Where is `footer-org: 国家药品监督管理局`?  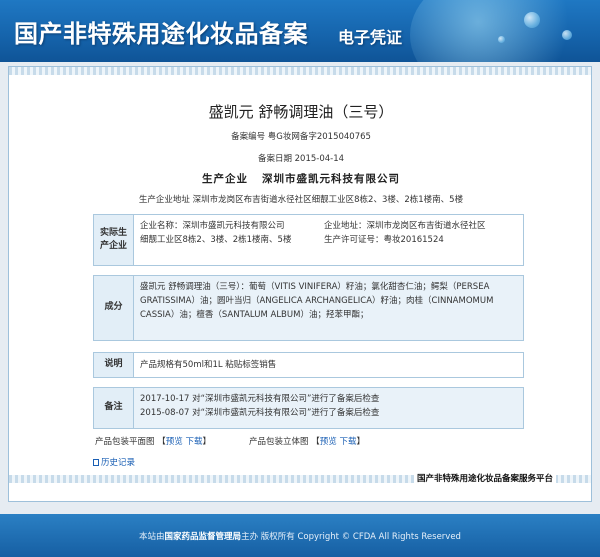 footer-org: 国家药品监督管理局 is located at coordinates (203, 536).